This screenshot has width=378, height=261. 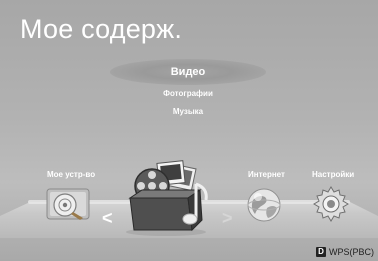 What do you see at coordinates (188, 94) in the screenshot?
I see `menu-item-photos: Фотографии` at bounding box center [188, 94].